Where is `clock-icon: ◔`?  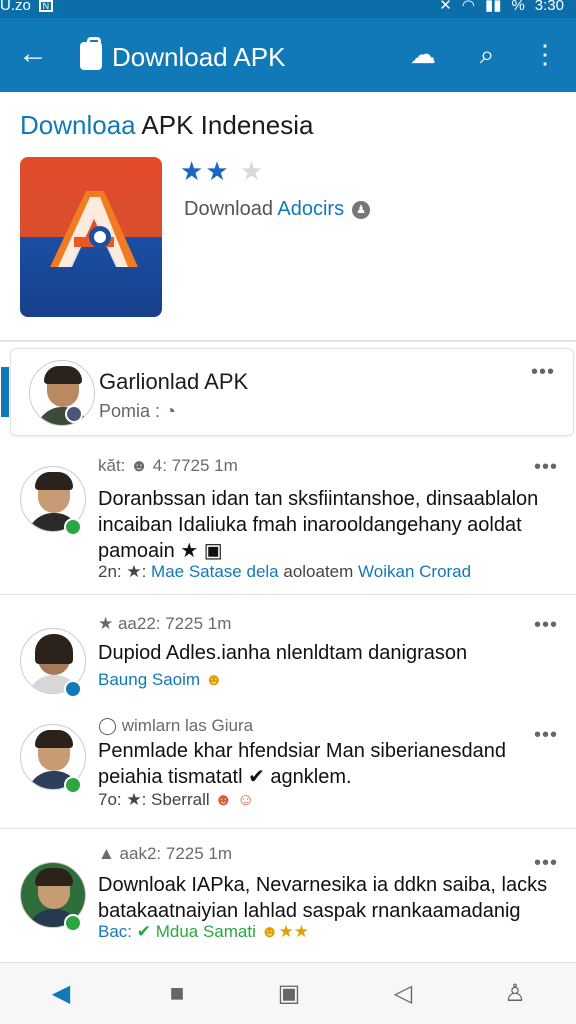 clock-icon: ◔ is located at coordinates (170, 411).